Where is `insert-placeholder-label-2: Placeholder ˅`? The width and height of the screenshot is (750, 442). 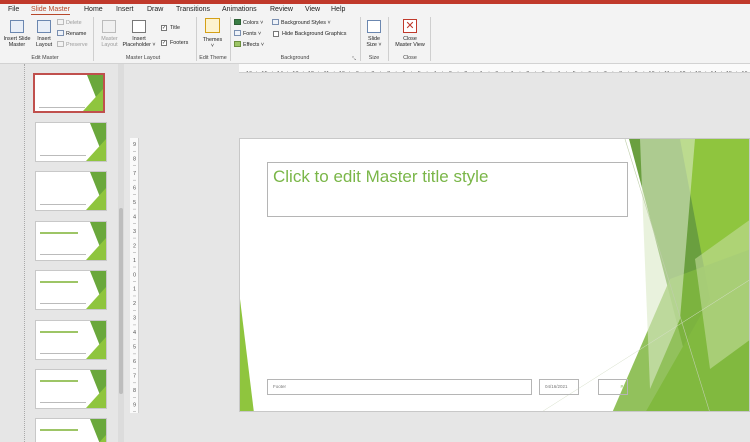
insert-placeholder-label-2: Placeholder ˅ is located at coordinates (139, 45).